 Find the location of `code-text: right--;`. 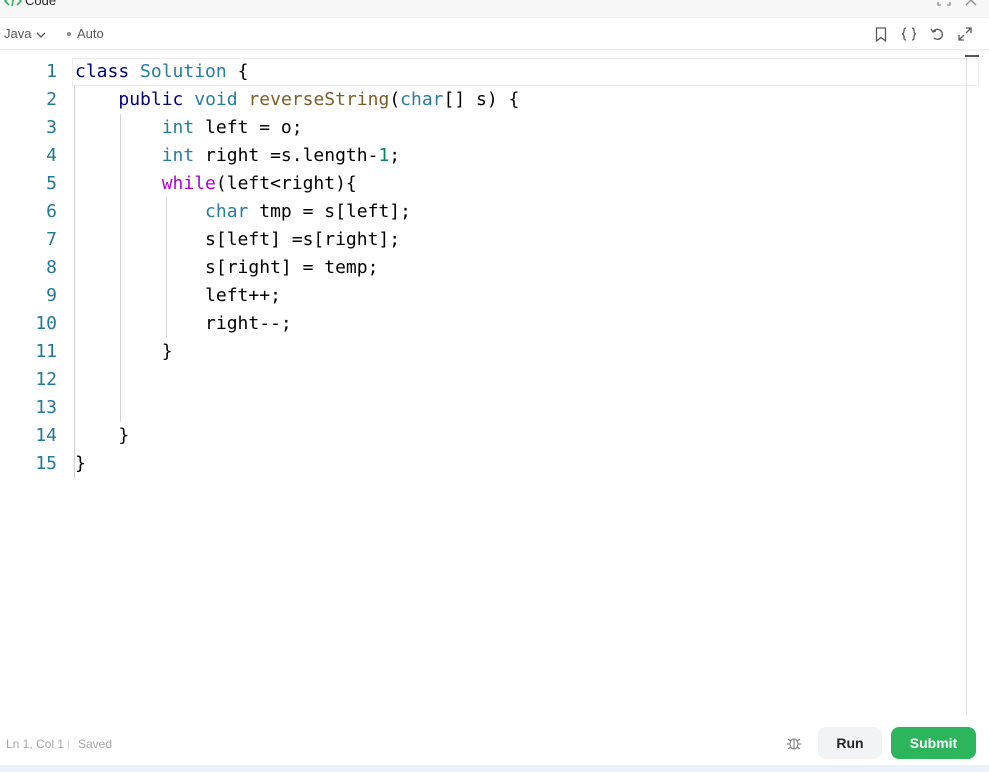

code-text: right--; is located at coordinates (183, 323).